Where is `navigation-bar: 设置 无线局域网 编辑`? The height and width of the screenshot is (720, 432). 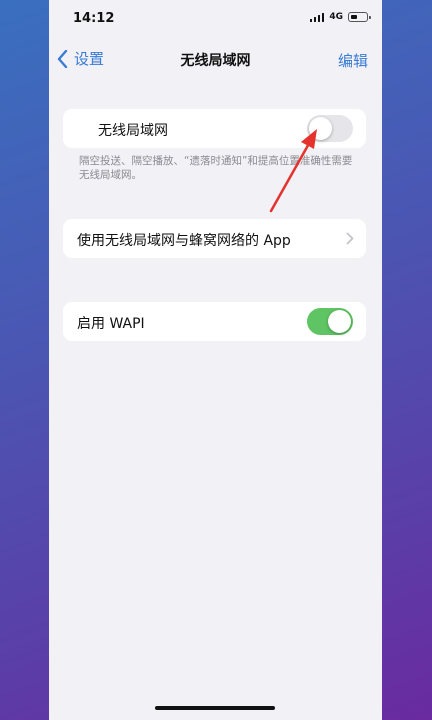
navigation-bar: 设置 无线局域网 编辑 is located at coordinates (215, 60).